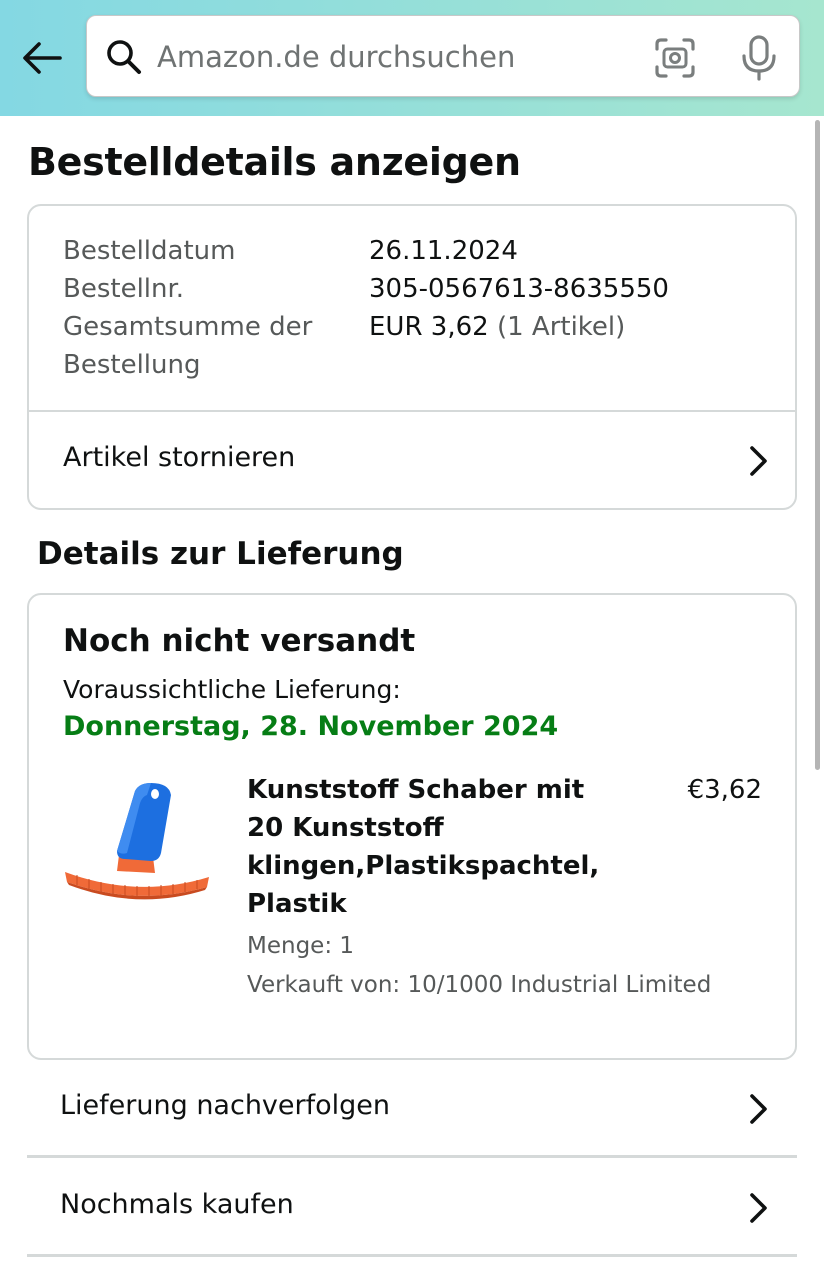 This screenshot has height=1280, width=824. What do you see at coordinates (239, 641) in the screenshot?
I see `shipping-status: Noch nicht versandt` at bounding box center [239, 641].